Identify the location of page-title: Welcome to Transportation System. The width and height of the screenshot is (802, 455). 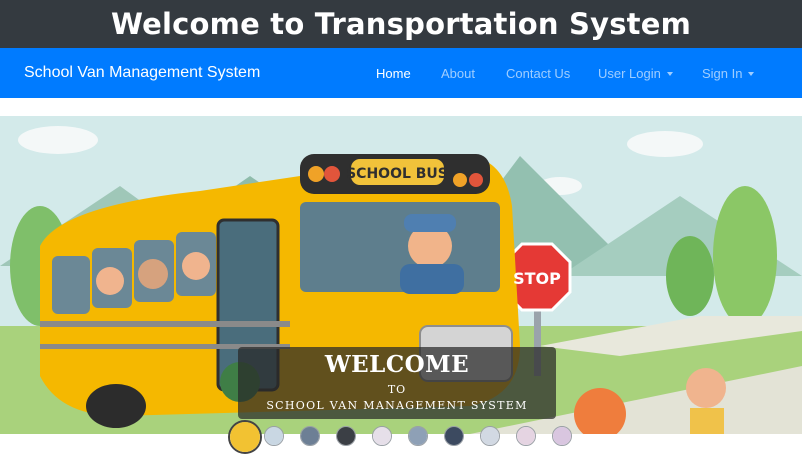
(401, 24).